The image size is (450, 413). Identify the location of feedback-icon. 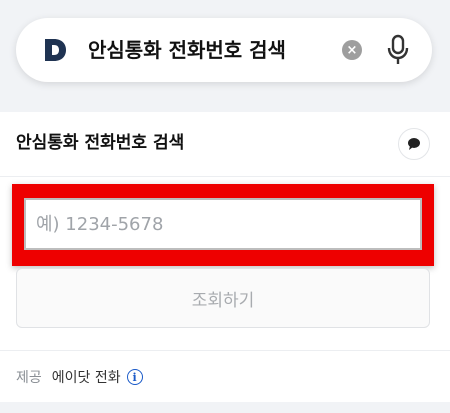
(414, 144).